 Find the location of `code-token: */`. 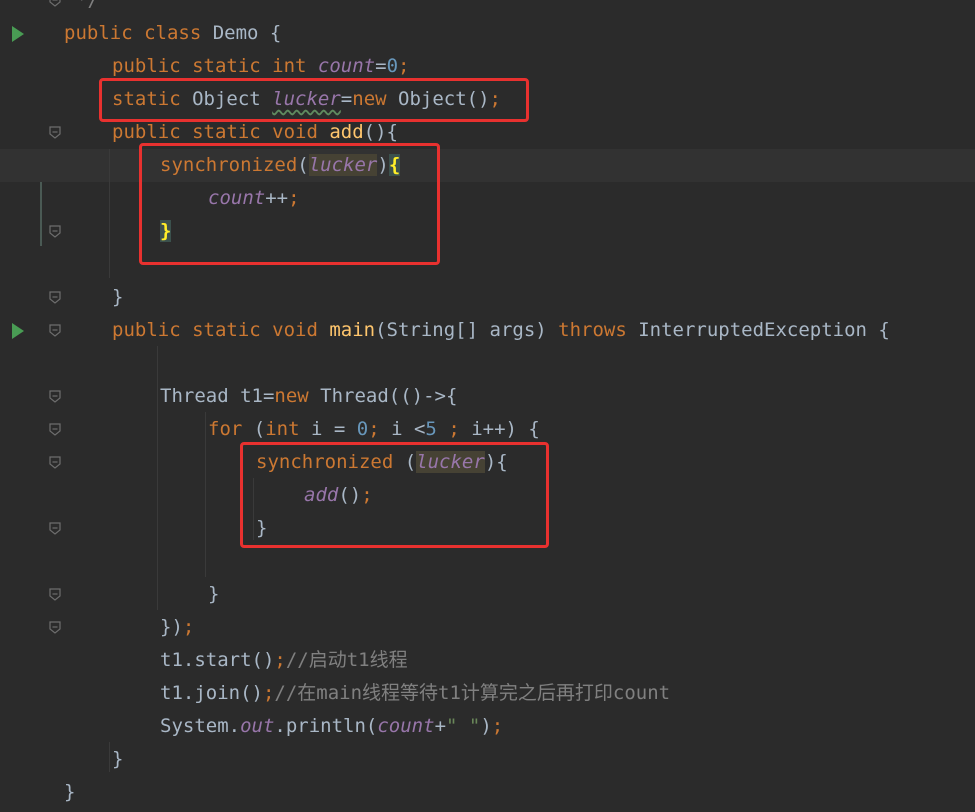

code-token: */ is located at coordinates (87, 5).